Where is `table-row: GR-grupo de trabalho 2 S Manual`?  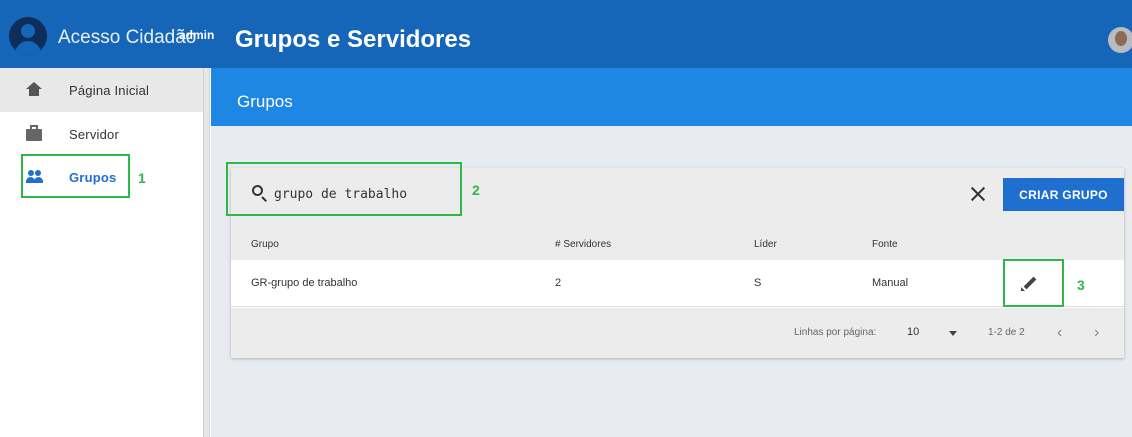 table-row: GR-grupo de trabalho 2 S Manual is located at coordinates (677, 283).